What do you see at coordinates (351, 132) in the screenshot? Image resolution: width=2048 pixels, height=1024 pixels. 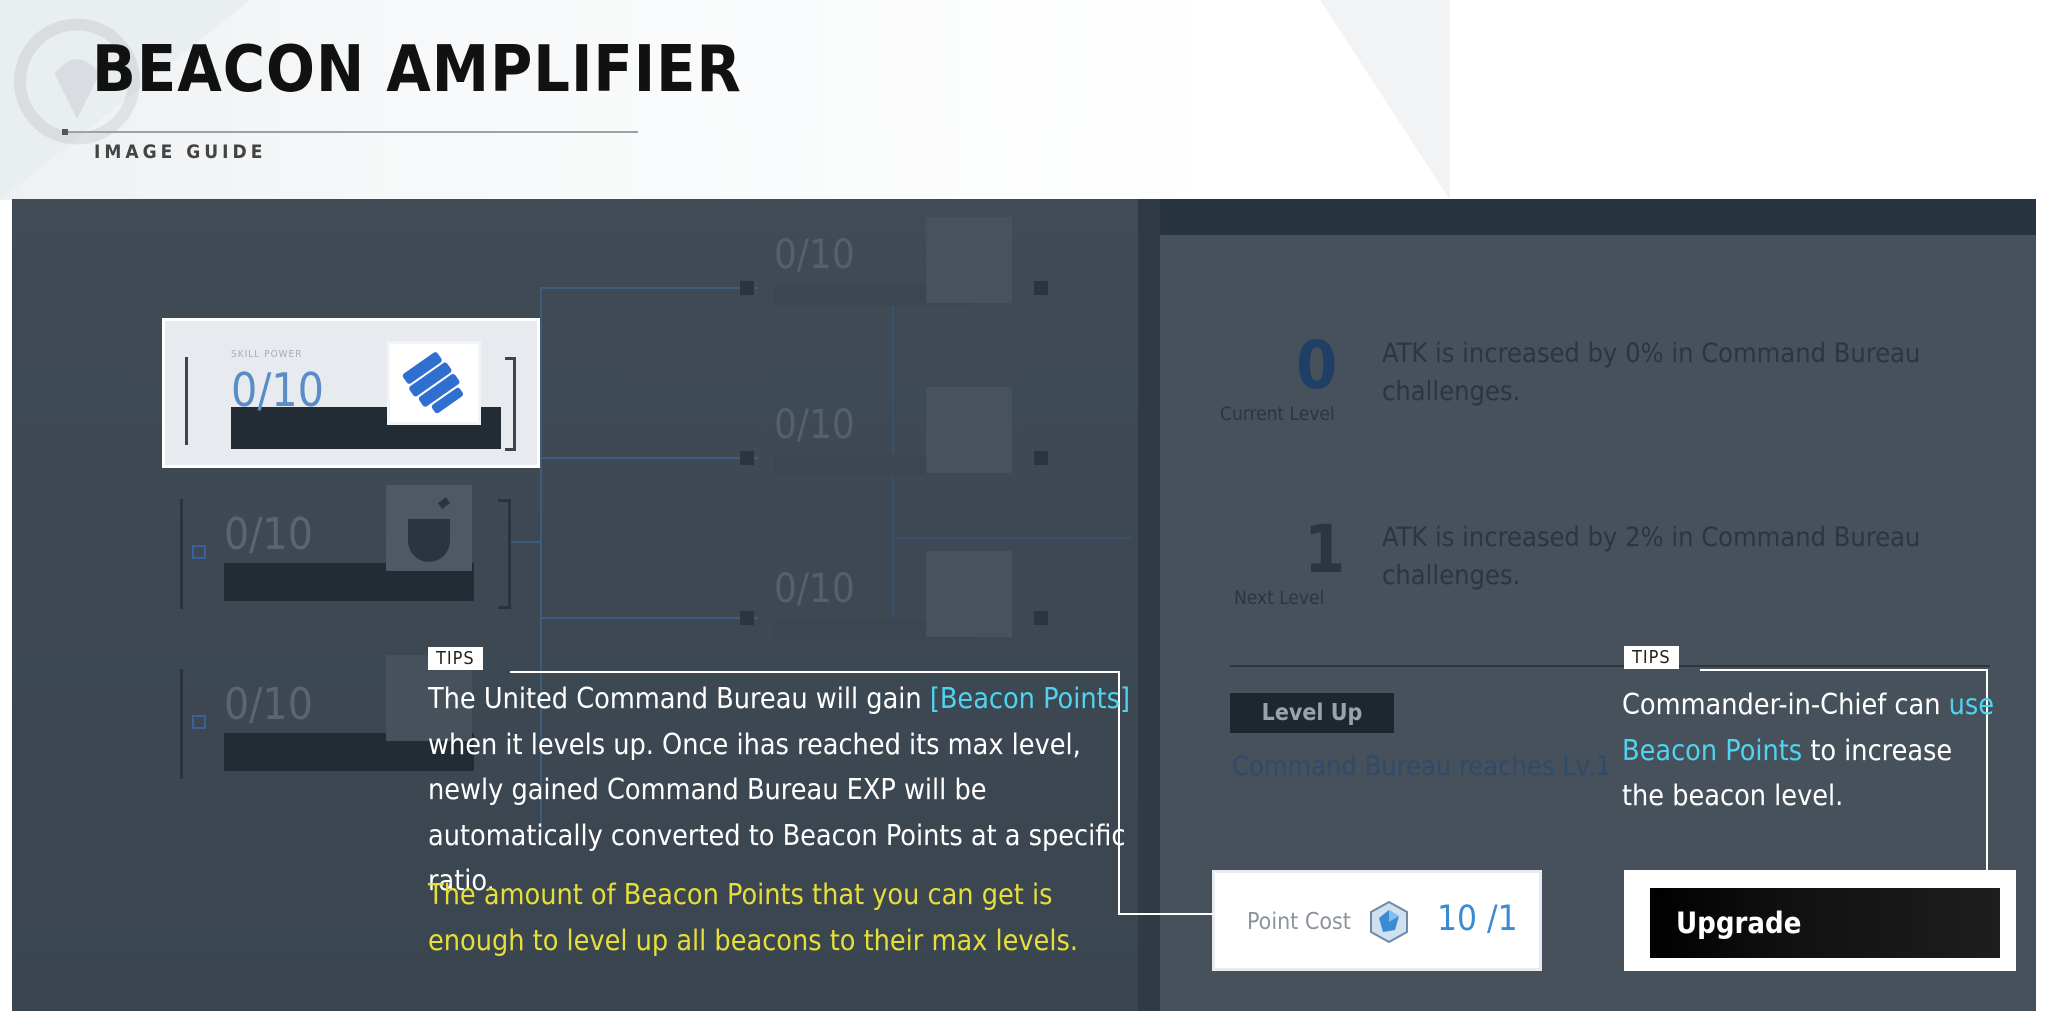 I see `title-divider` at bounding box center [351, 132].